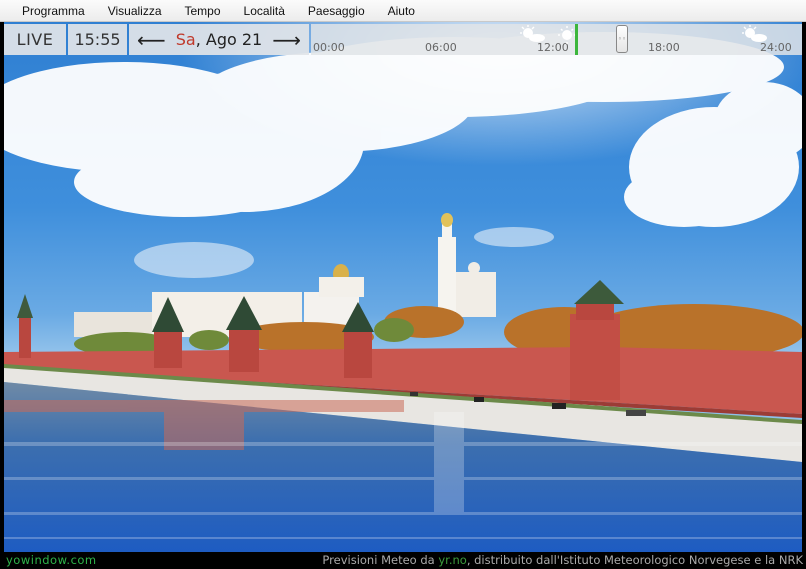  What do you see at coordinates (576, 39) in the screenshot?
I see `current-time-marker` at bounding box center [576, 39].